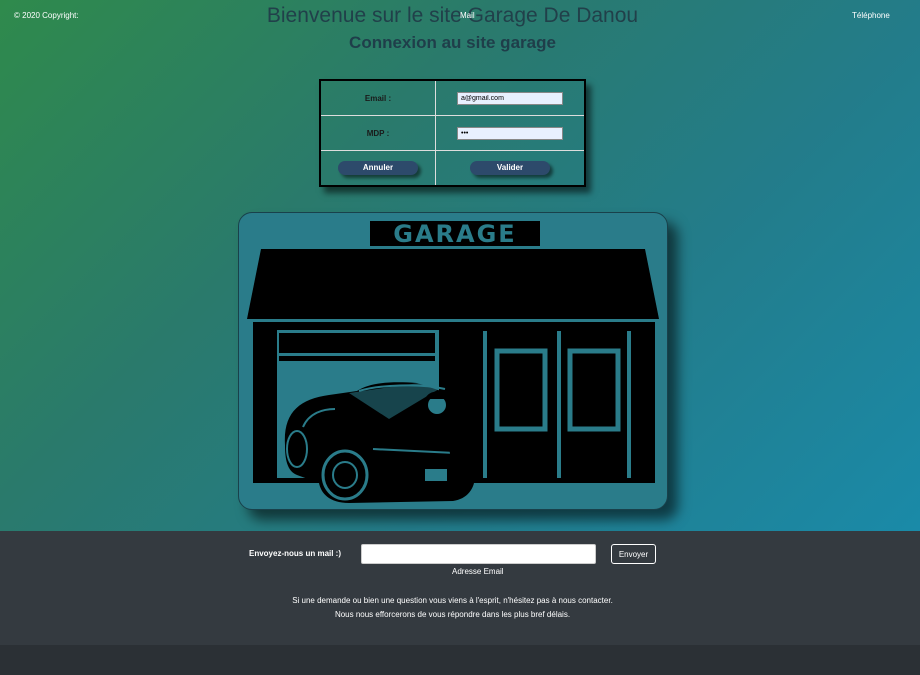  I want to click on contact-email-hint: Adresse Email, so click(478, 571).